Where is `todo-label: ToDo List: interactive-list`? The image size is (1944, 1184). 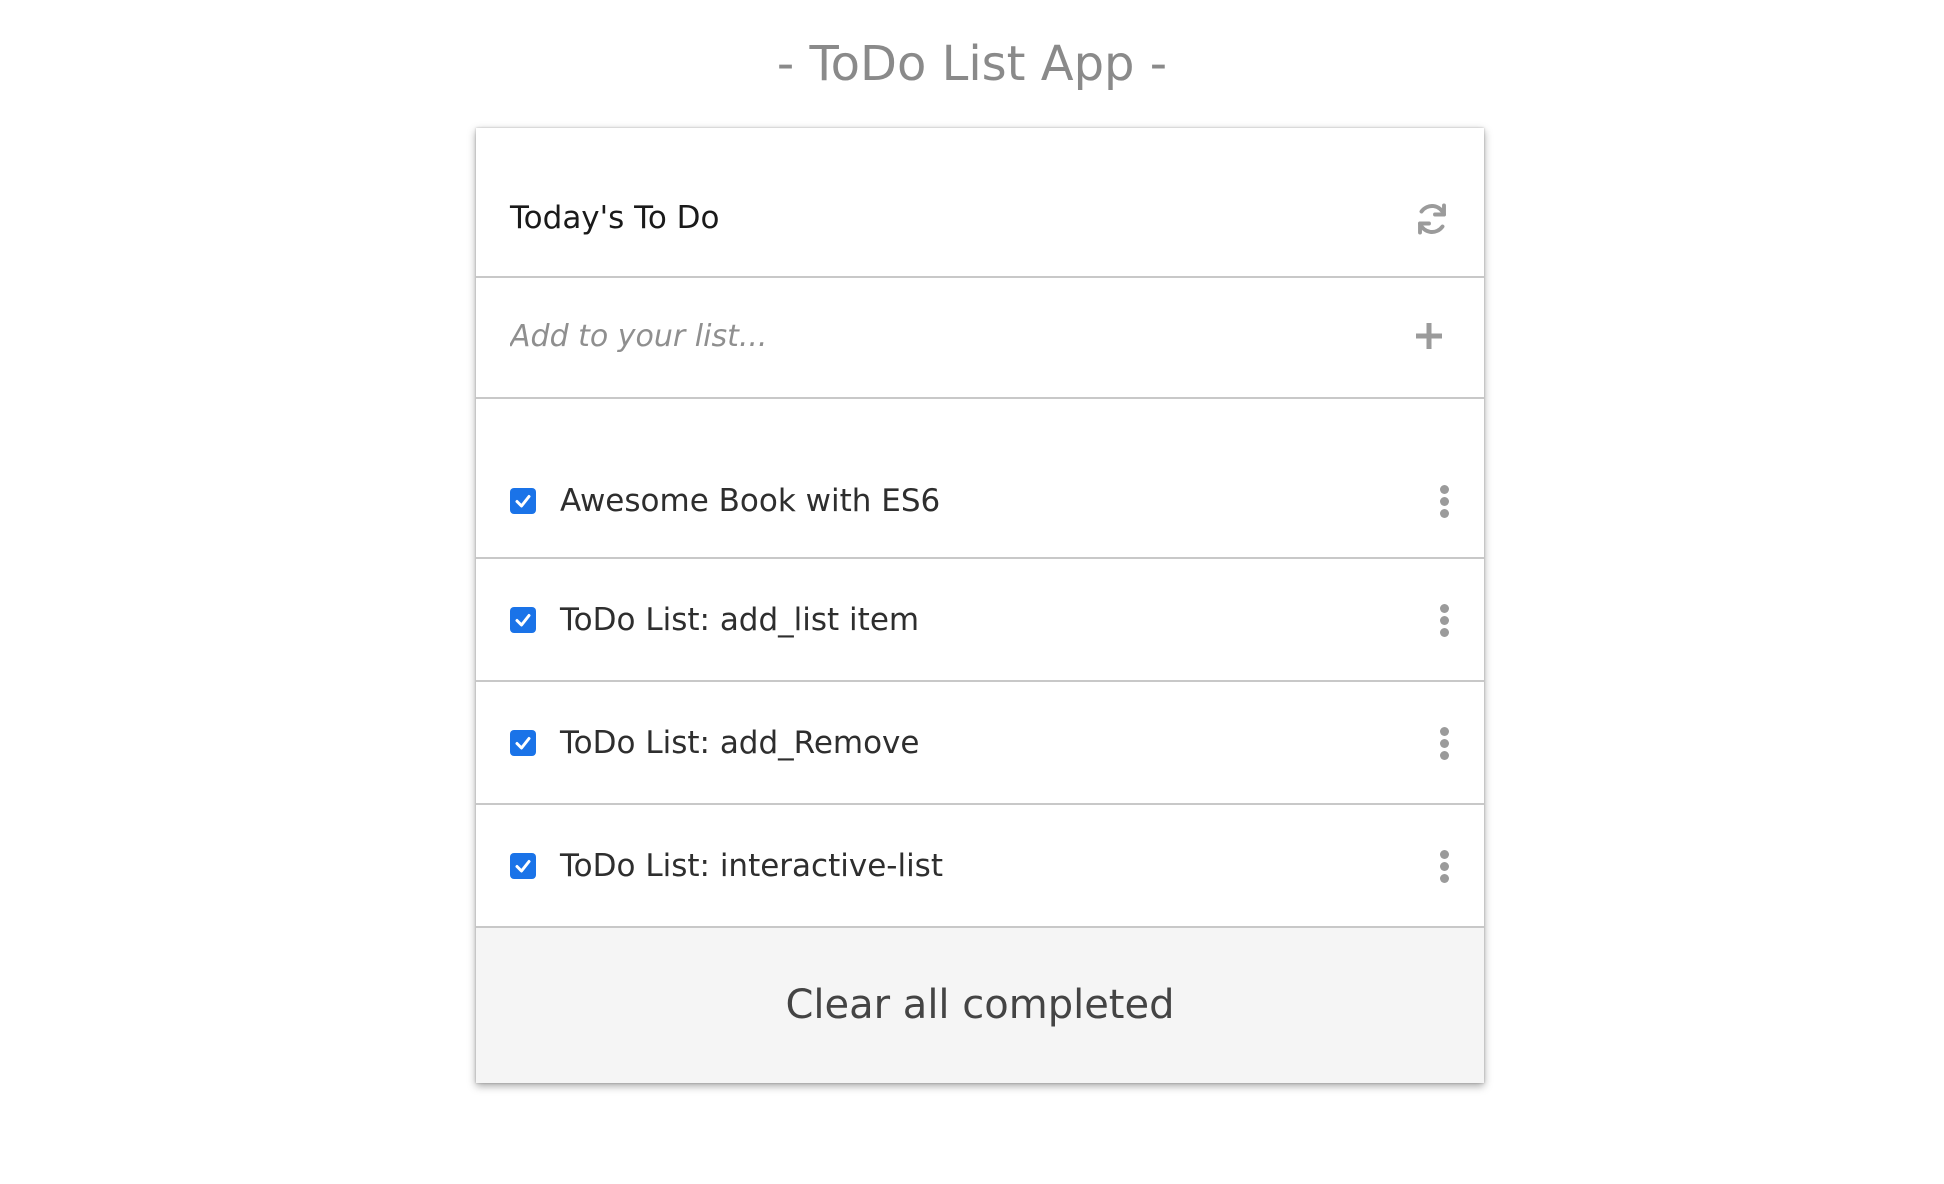
todo-label: ToDo List: interactive-list is located at coordinates (751, 866).